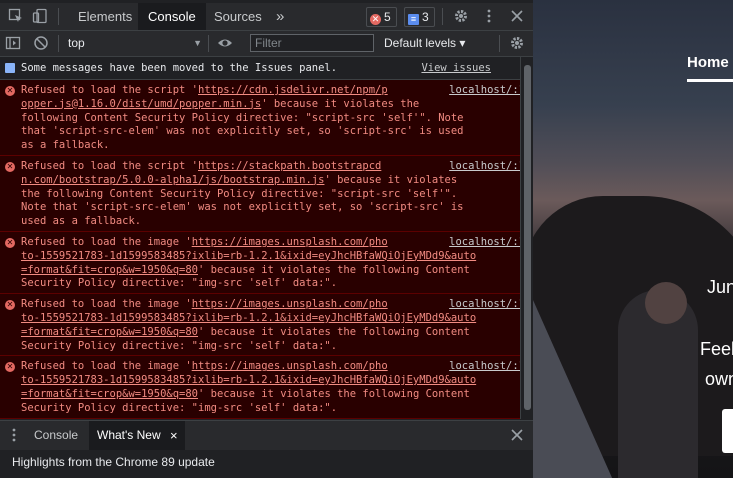 This screenshot has width=733, height=478. Describe the element at coordinates (419, 17) in the screenshot. I see `issues-badge: ≡ 3` at that location.